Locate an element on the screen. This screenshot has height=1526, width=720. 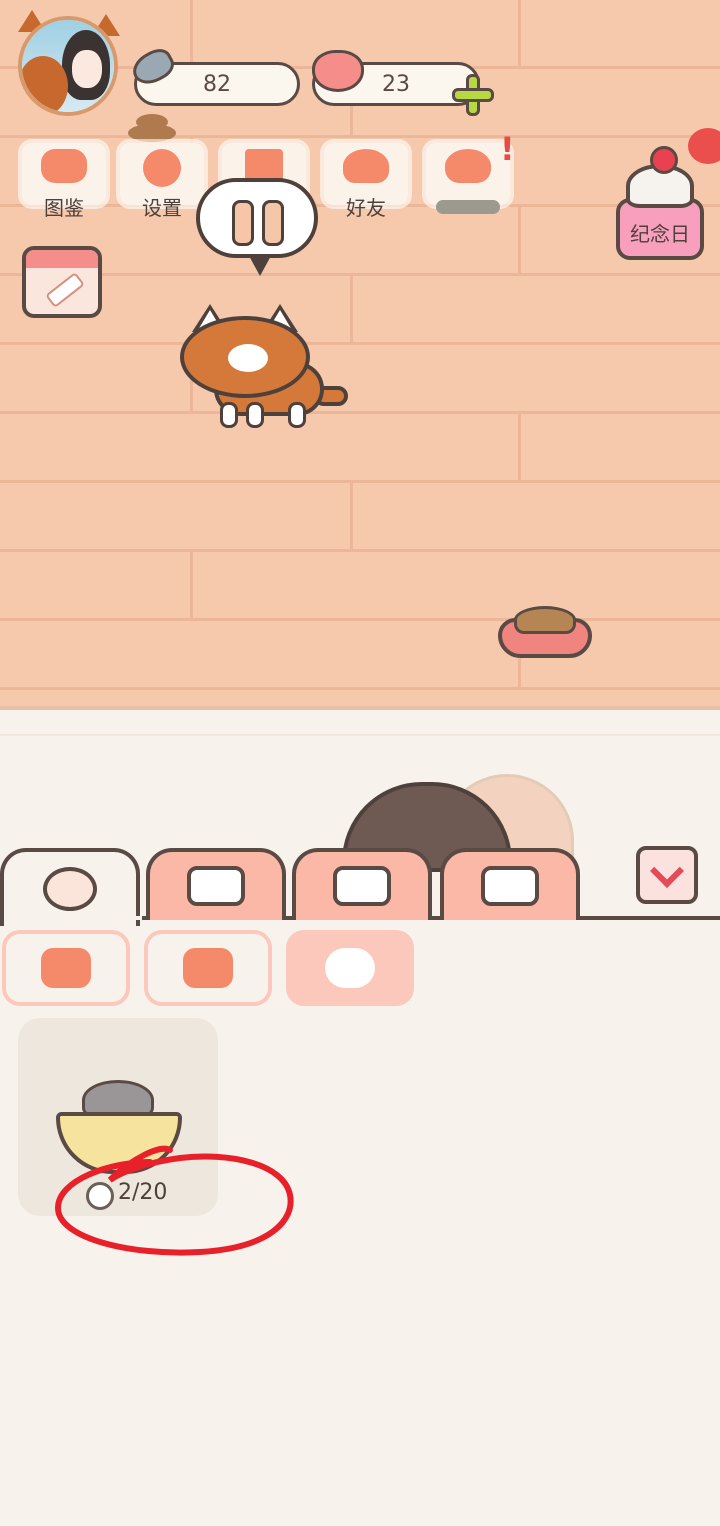
house-icon is located at coordinates (216, 886).